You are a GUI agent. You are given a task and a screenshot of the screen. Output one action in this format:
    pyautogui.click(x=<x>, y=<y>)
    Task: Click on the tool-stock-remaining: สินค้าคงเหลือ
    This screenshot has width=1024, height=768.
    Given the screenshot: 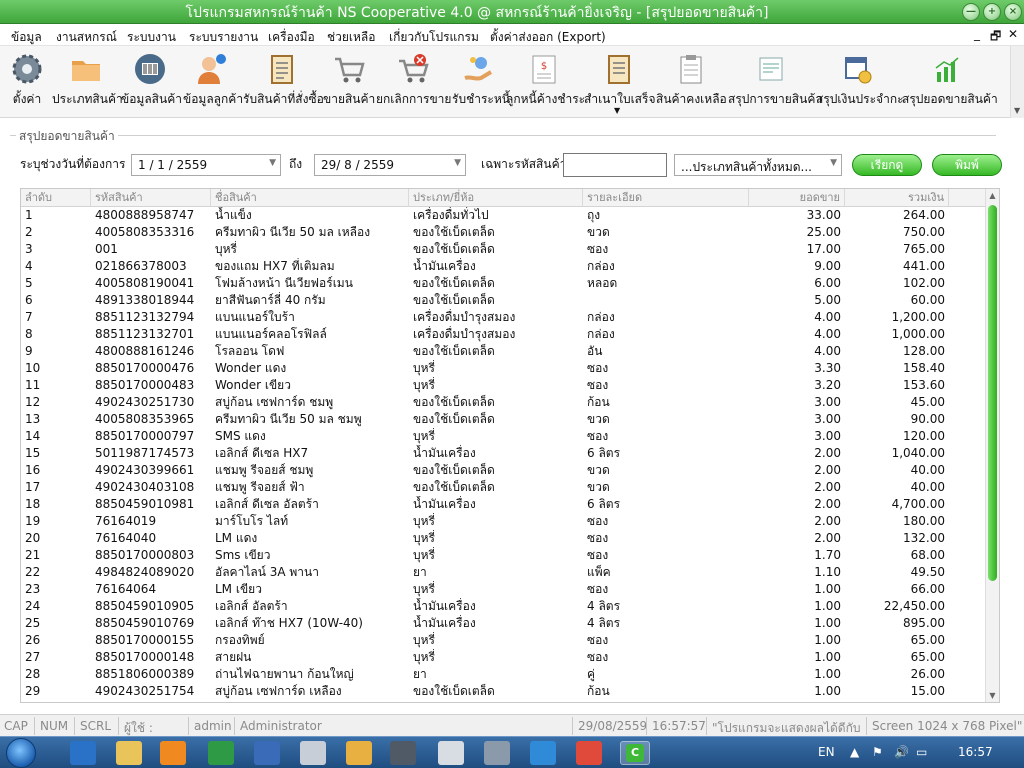 What is the action you would take?
    pyautogui.click(x=691, y=82)
    